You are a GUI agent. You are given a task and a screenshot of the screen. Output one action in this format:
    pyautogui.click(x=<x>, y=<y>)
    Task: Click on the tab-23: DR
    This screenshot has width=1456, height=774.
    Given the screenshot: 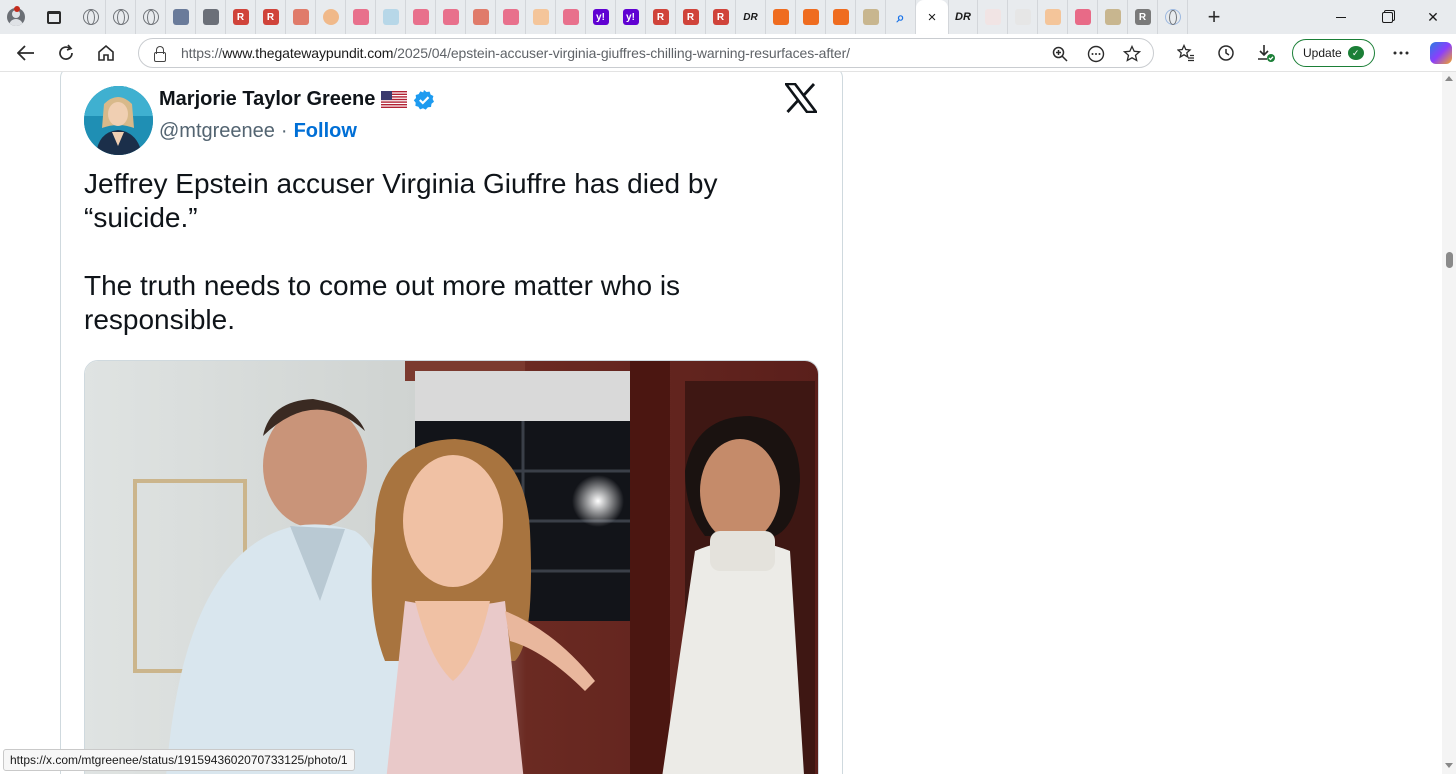 What is the action you would take?
    pyautogui.click(x=751, y=17)
    